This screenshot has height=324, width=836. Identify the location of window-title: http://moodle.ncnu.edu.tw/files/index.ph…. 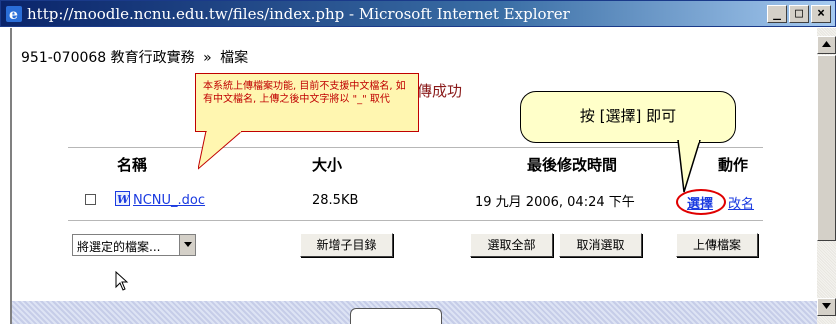
(298, 14).